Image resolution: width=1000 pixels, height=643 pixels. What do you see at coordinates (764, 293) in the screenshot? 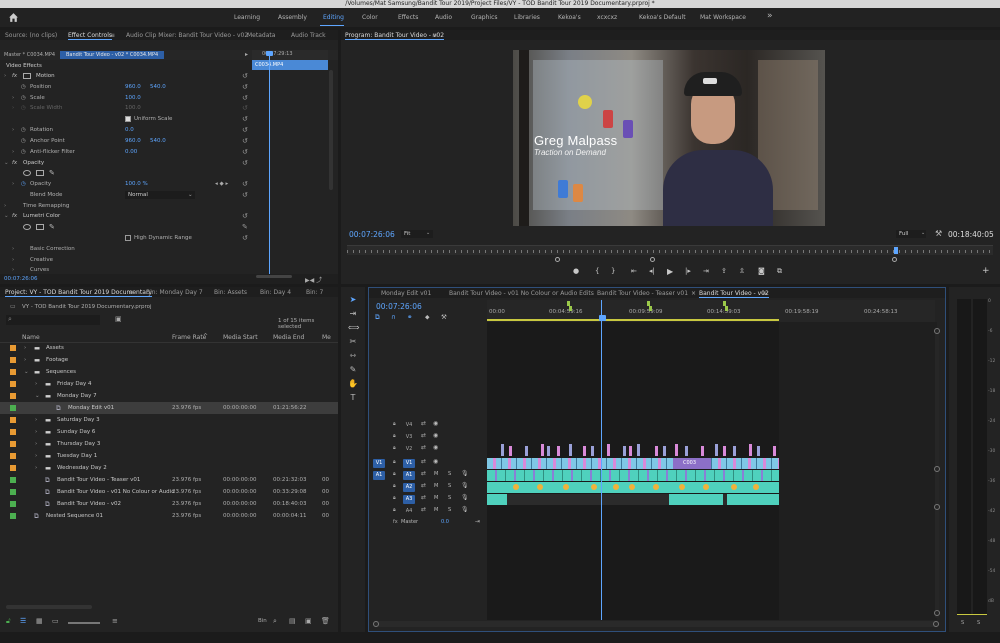
I see `timeline-menu-icon: ≡` at bounding box center [764, 293].